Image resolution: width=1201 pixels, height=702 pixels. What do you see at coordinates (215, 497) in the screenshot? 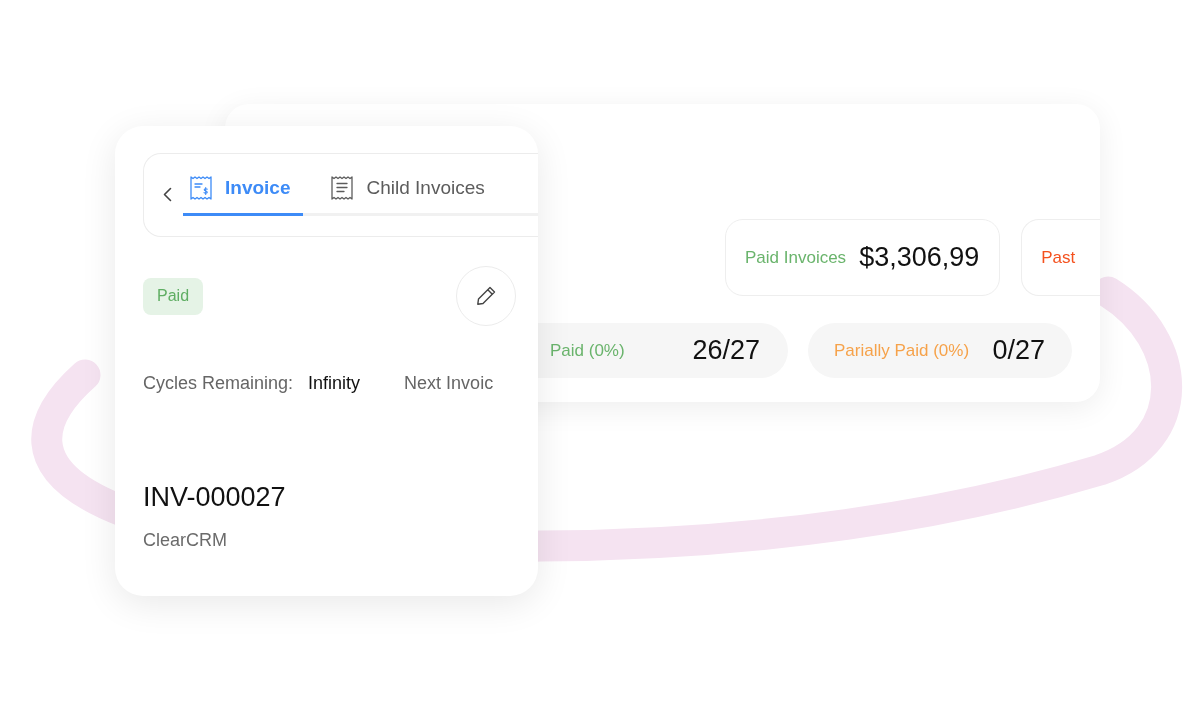
I see `invoice-number: INV-000027` at bounding box center [215, 497].